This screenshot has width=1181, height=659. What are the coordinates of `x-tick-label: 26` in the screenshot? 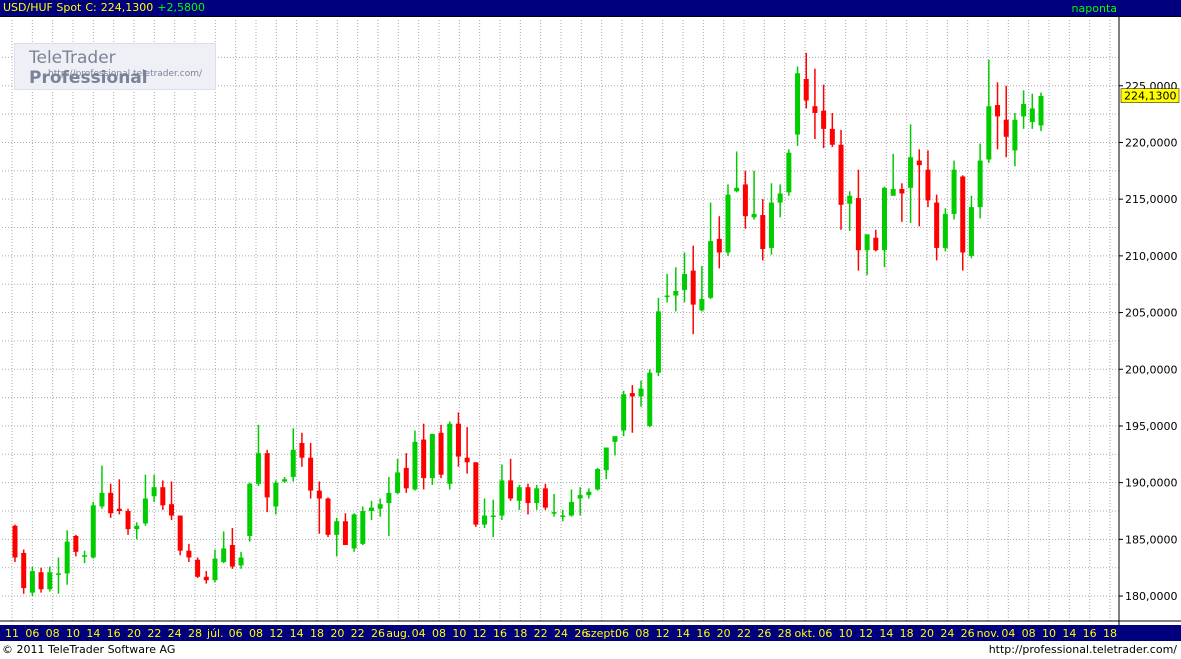 It's located at (378, 633).